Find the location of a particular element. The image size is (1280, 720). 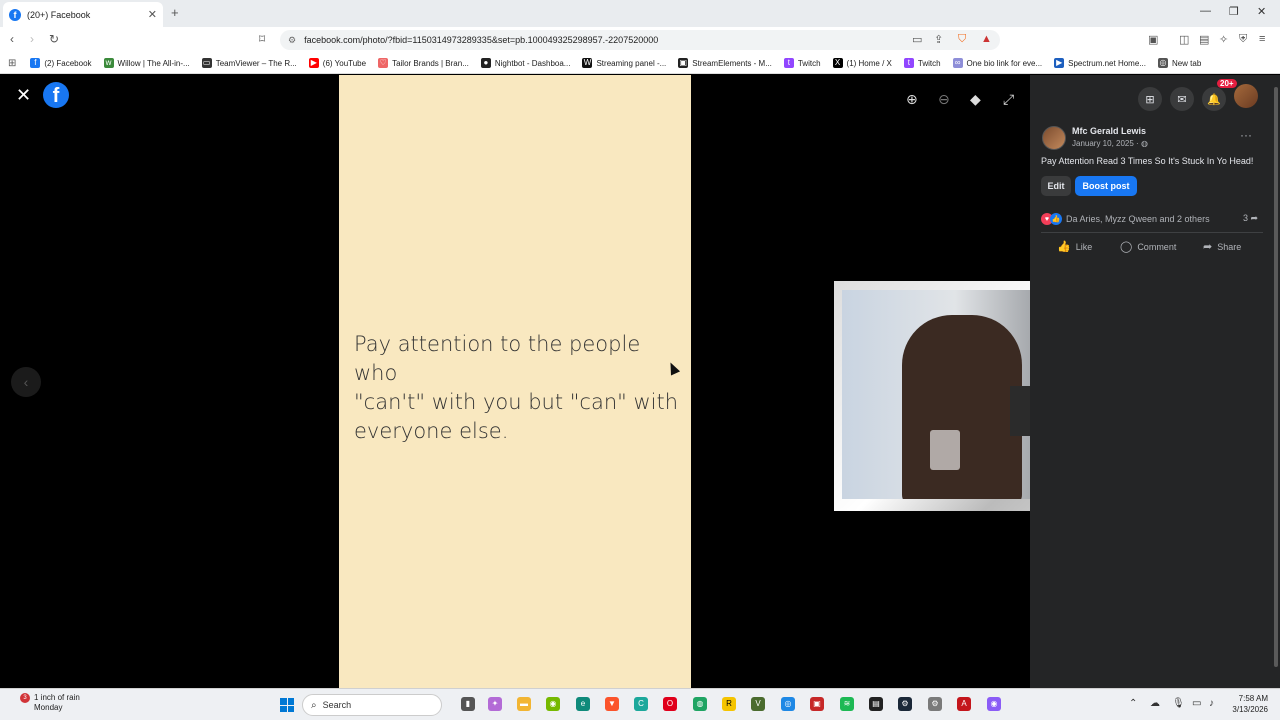

tag-icon: ◆ is located at coordinates (975, 99).